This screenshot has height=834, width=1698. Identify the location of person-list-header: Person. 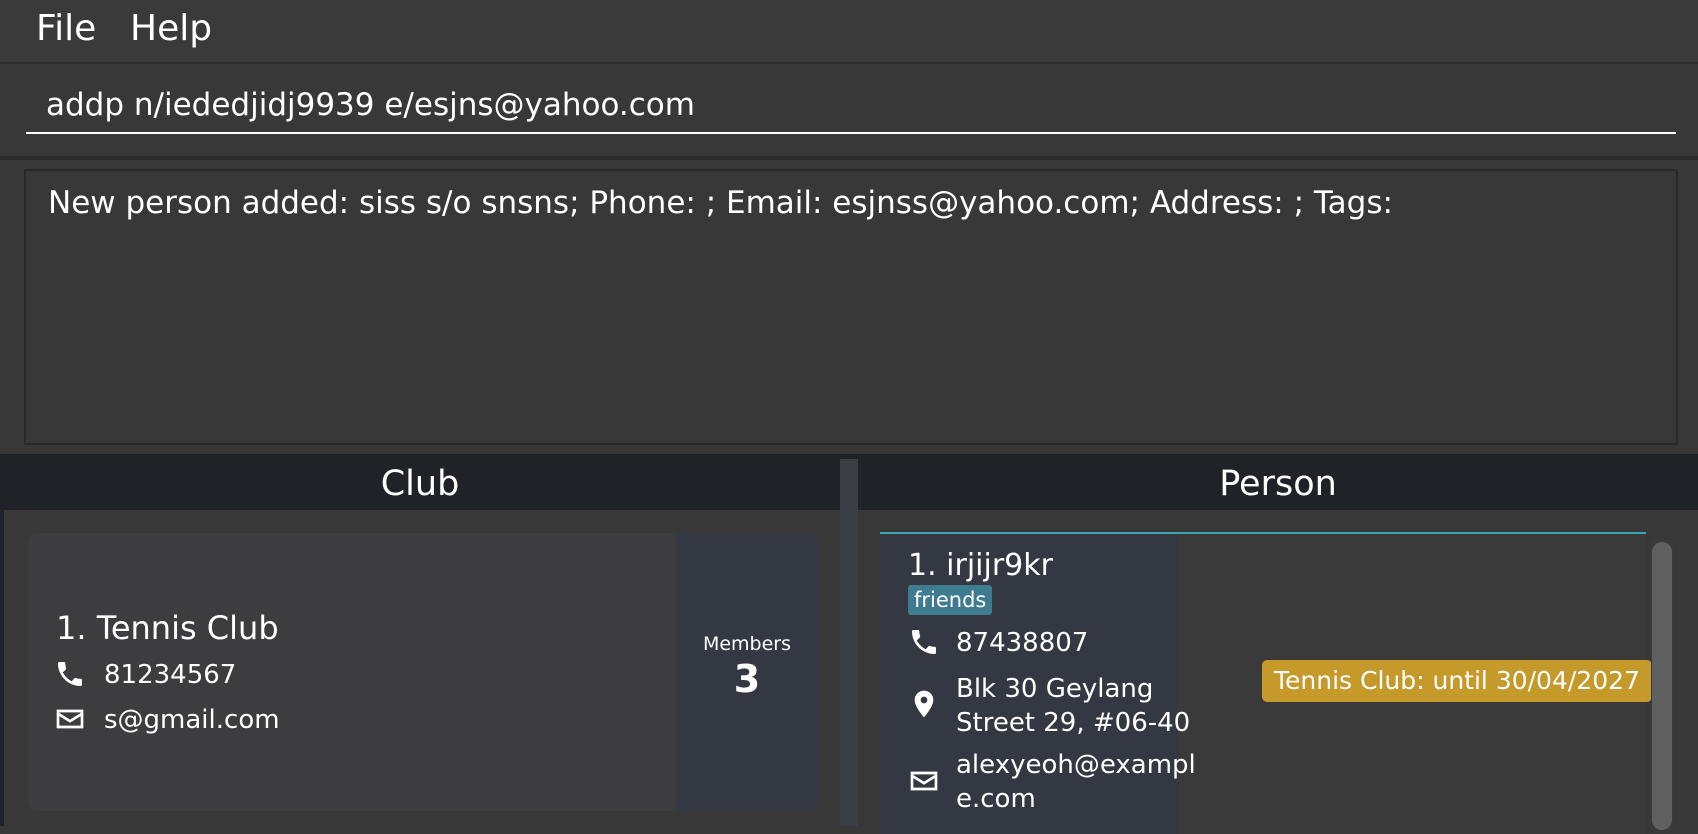
(1278, 481).